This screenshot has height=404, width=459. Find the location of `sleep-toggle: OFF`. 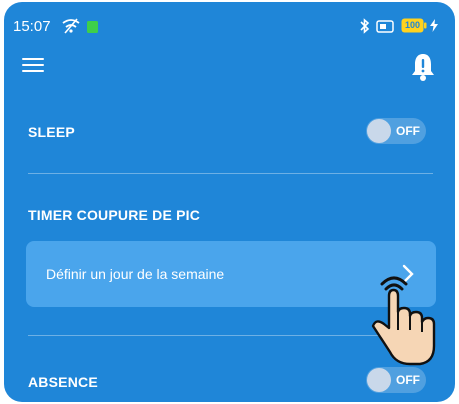

sleep-toggle: OFF is located at coordinates (396, 131).